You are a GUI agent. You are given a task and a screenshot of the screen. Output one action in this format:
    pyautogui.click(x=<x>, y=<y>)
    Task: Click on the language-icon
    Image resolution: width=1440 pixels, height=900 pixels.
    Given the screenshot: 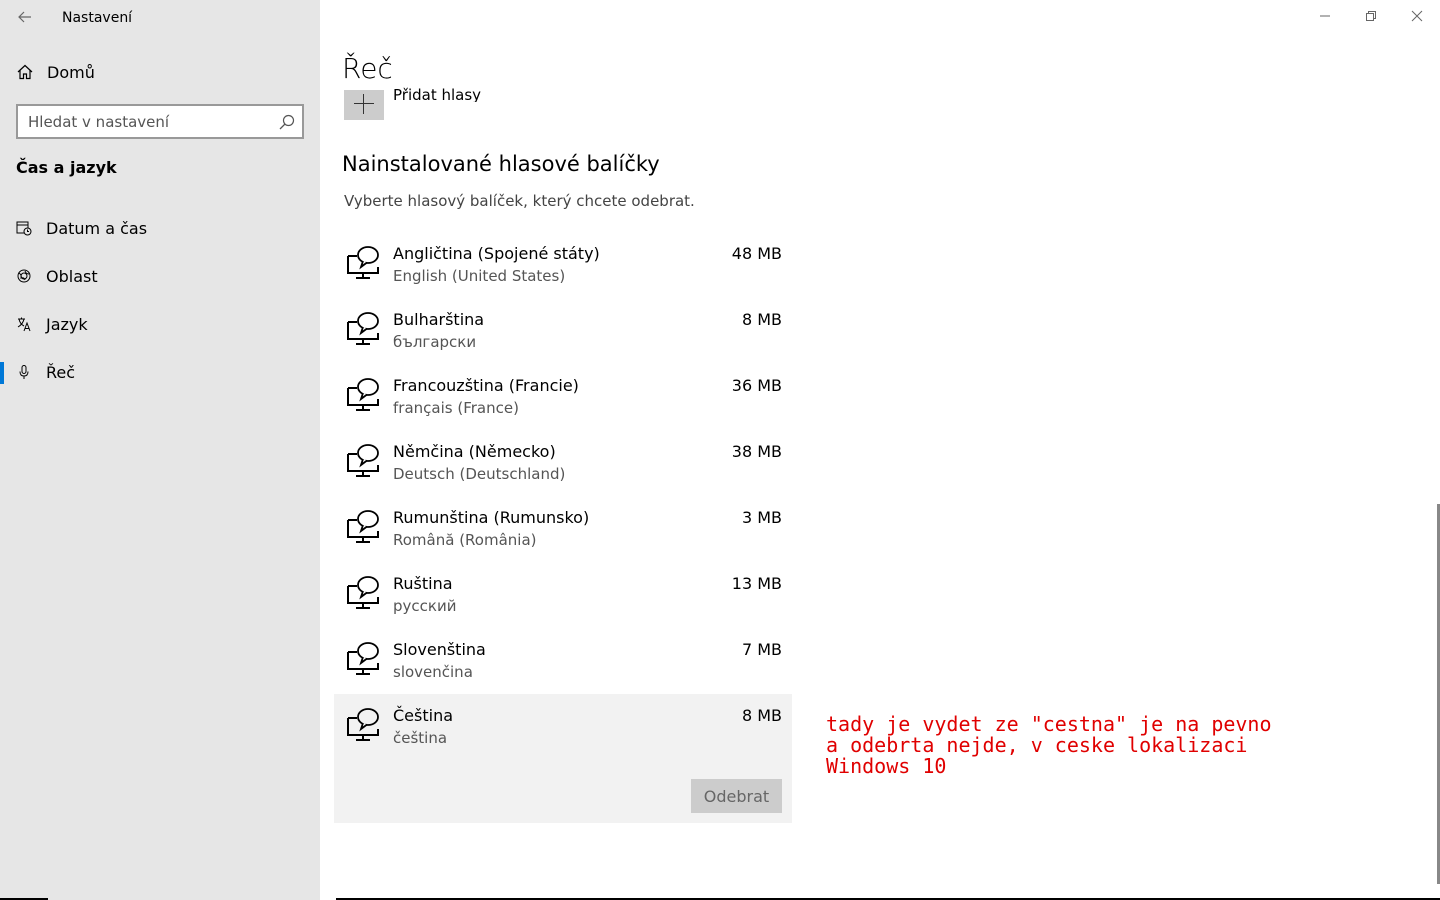 What is the action you would take?
    pyautogui.click(x=24, y=324)
    